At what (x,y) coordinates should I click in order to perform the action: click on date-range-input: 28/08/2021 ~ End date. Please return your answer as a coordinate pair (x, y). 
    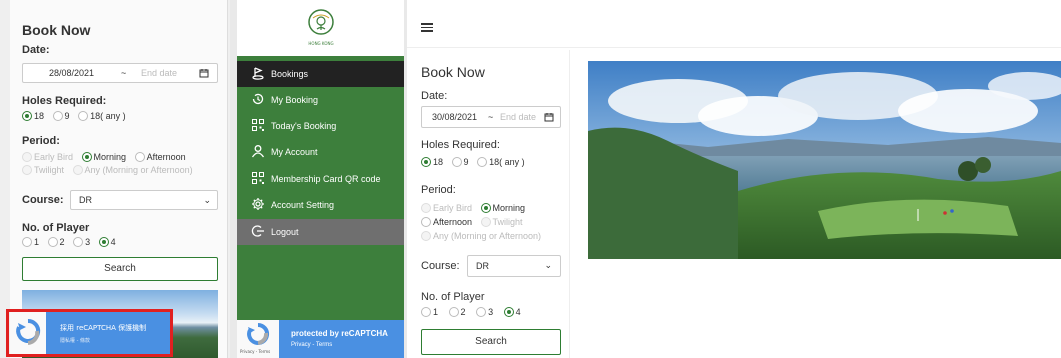
    Looking at the image, I should click on (120, 73).